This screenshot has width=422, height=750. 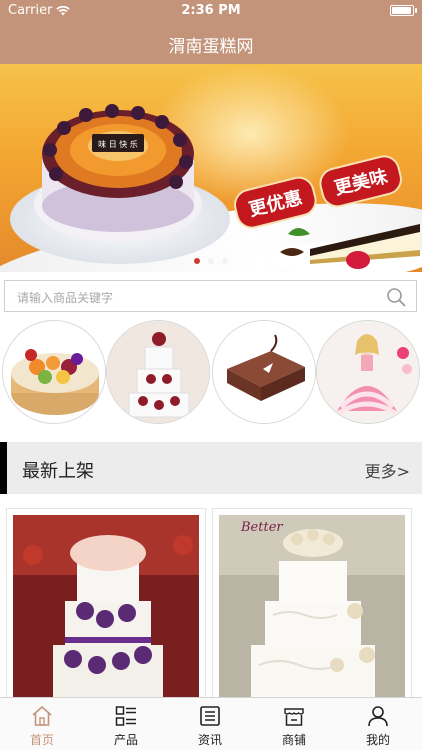 I want to click on chocolate-cake-image, so click(x=264, y=372).